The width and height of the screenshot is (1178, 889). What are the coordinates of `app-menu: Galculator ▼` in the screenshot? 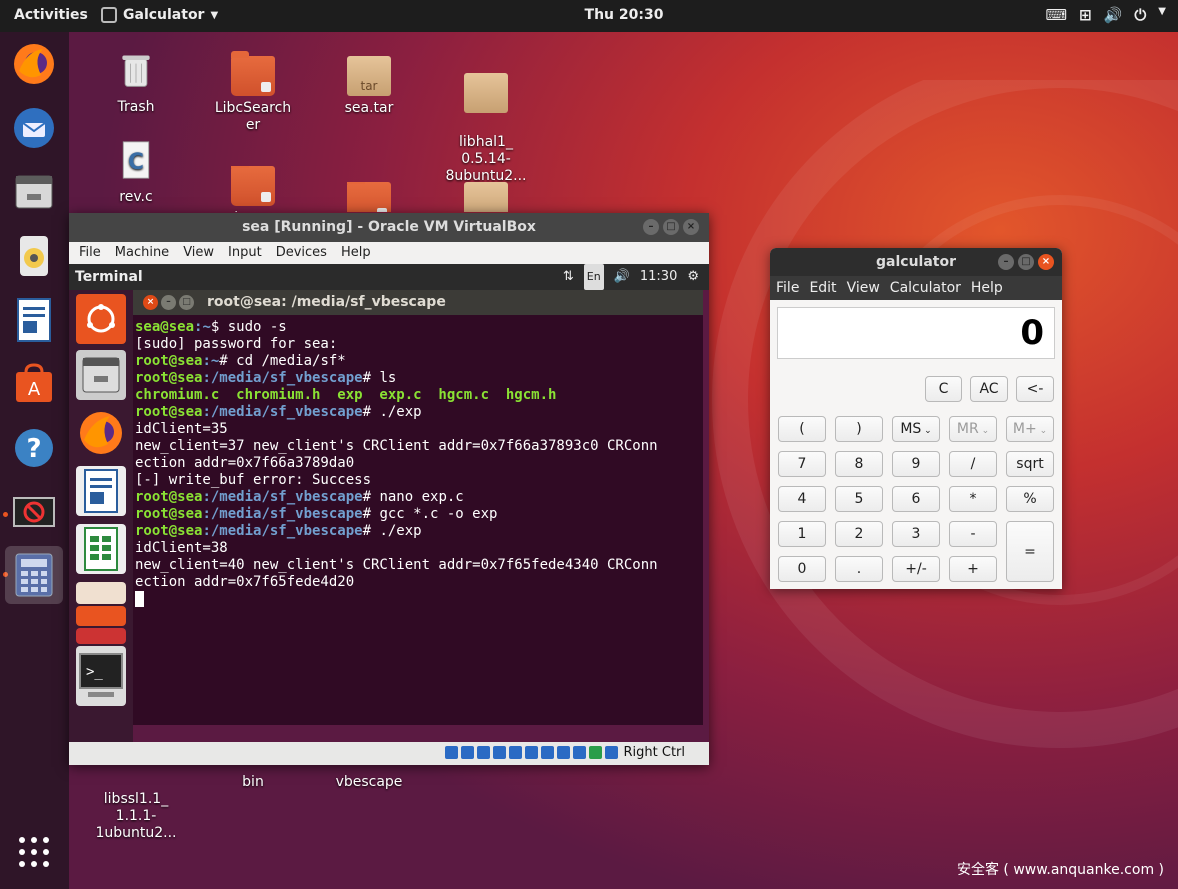 It's located at (159, 15).